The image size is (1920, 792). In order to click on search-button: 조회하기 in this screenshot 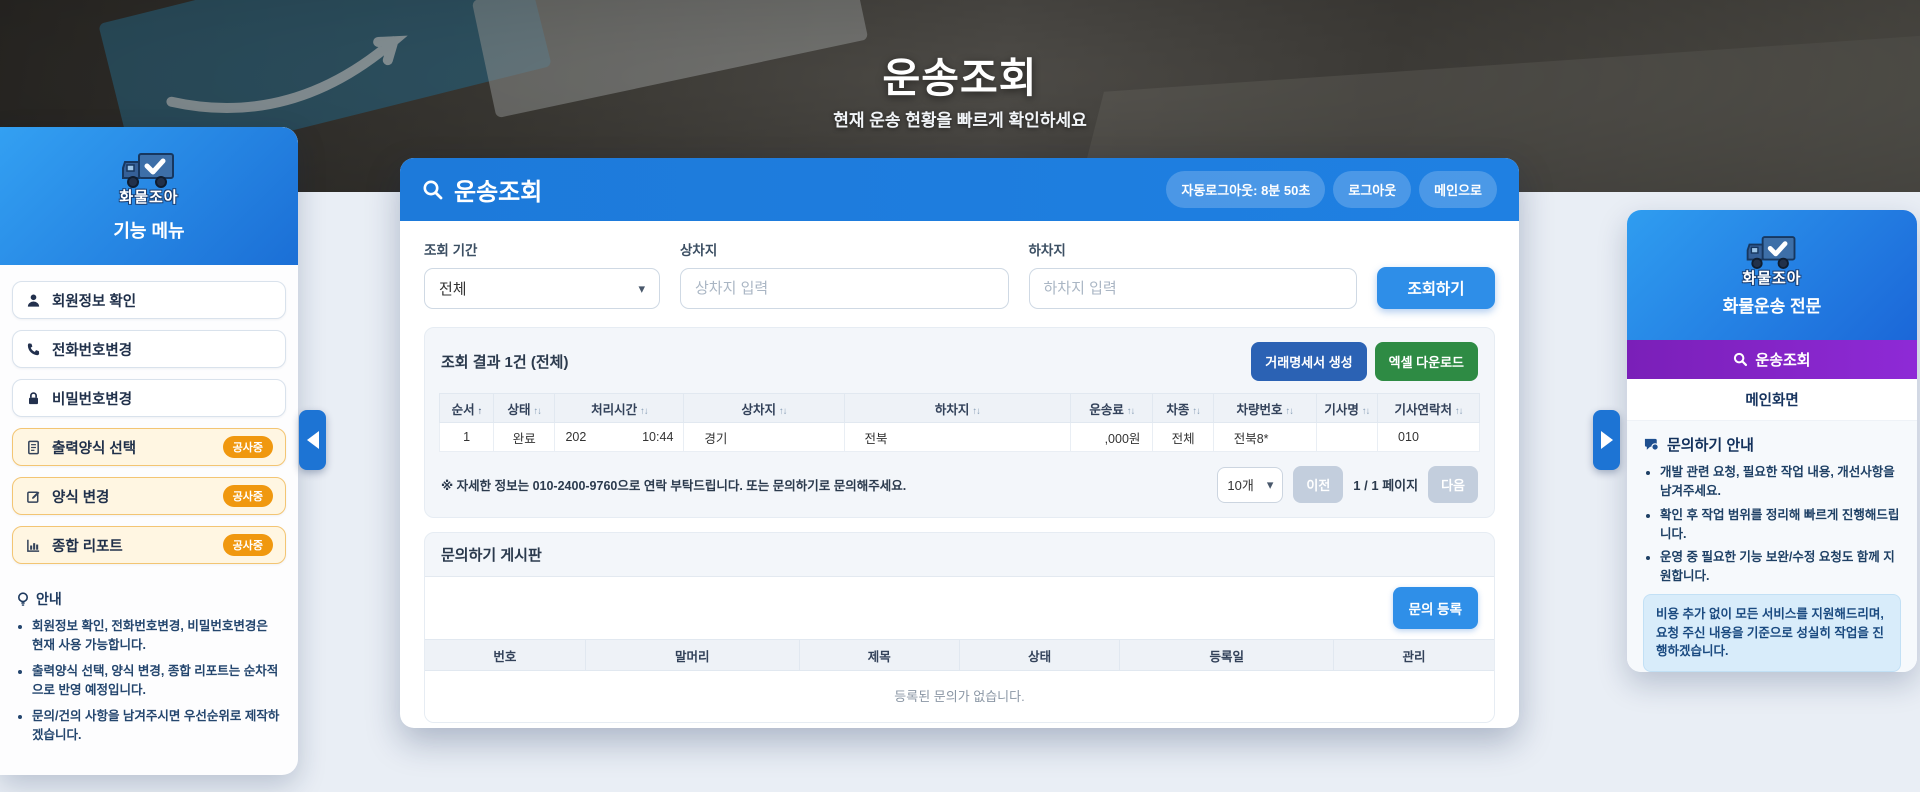, I will do `click(1436, 288)`.